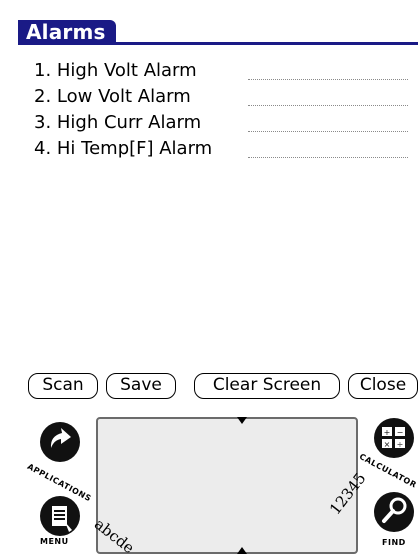 The height and width of the screenshot is (558, 418). Describe the element at coordinates (67, 32) in the screenshot. I see `window-title: Alarms` at that location.